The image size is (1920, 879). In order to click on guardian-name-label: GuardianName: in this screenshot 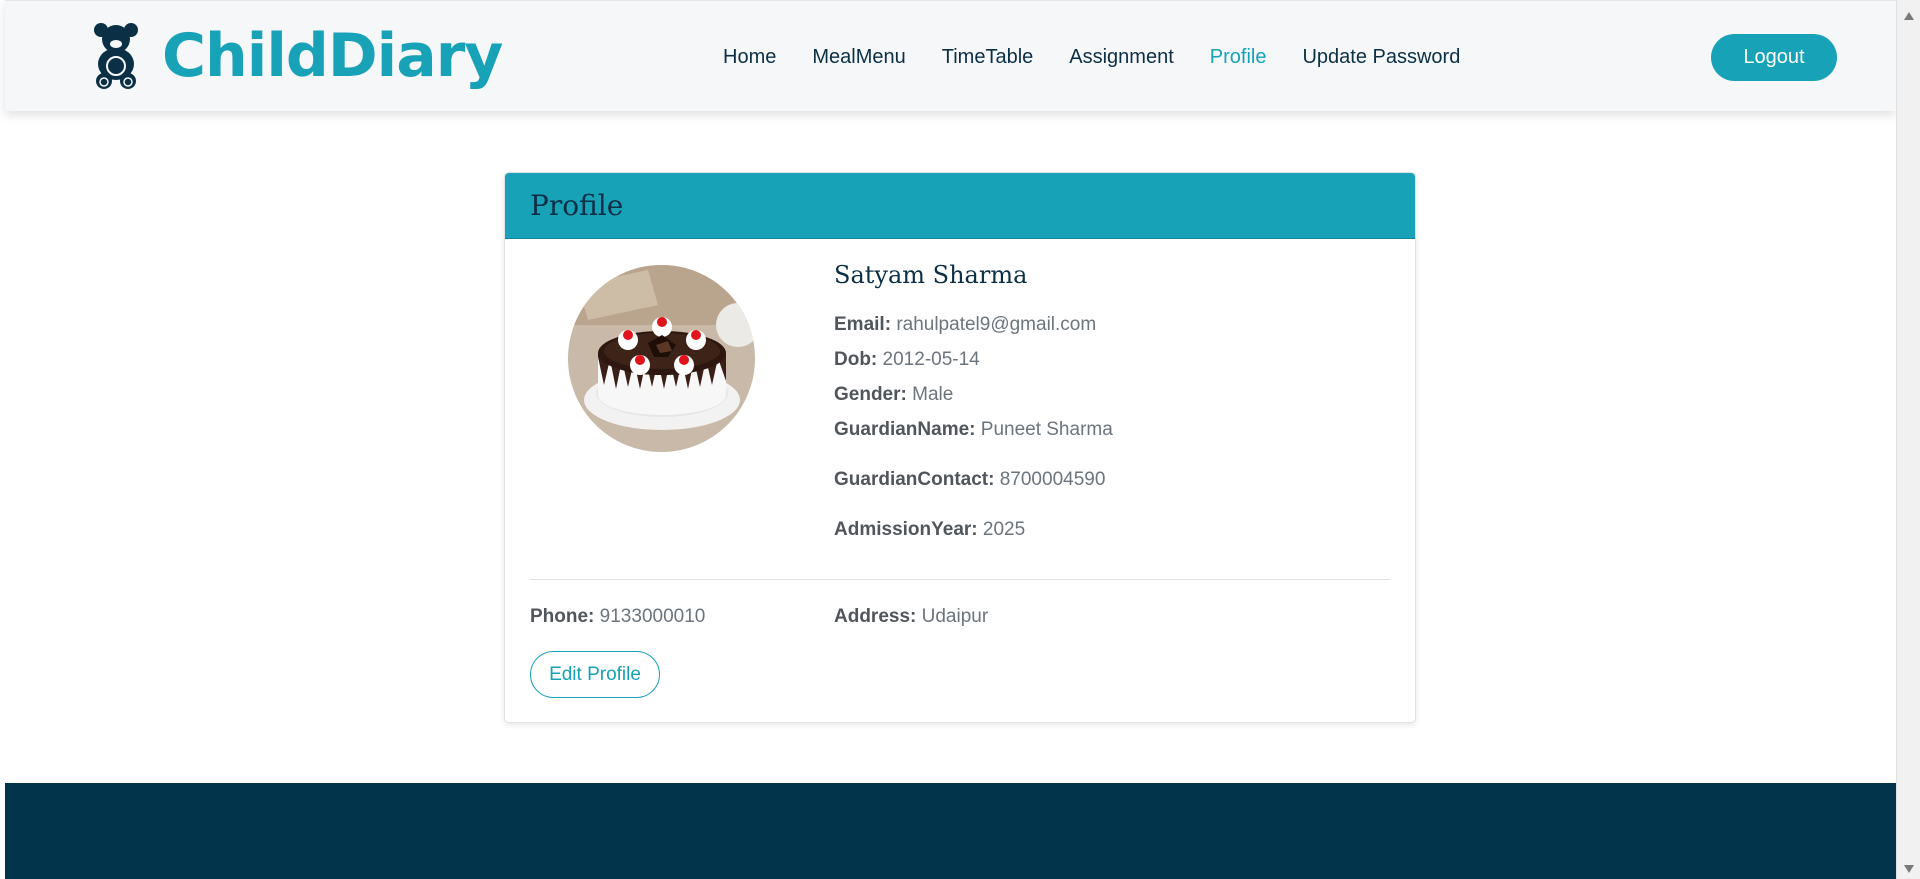, I will do `click(905, 429)`.